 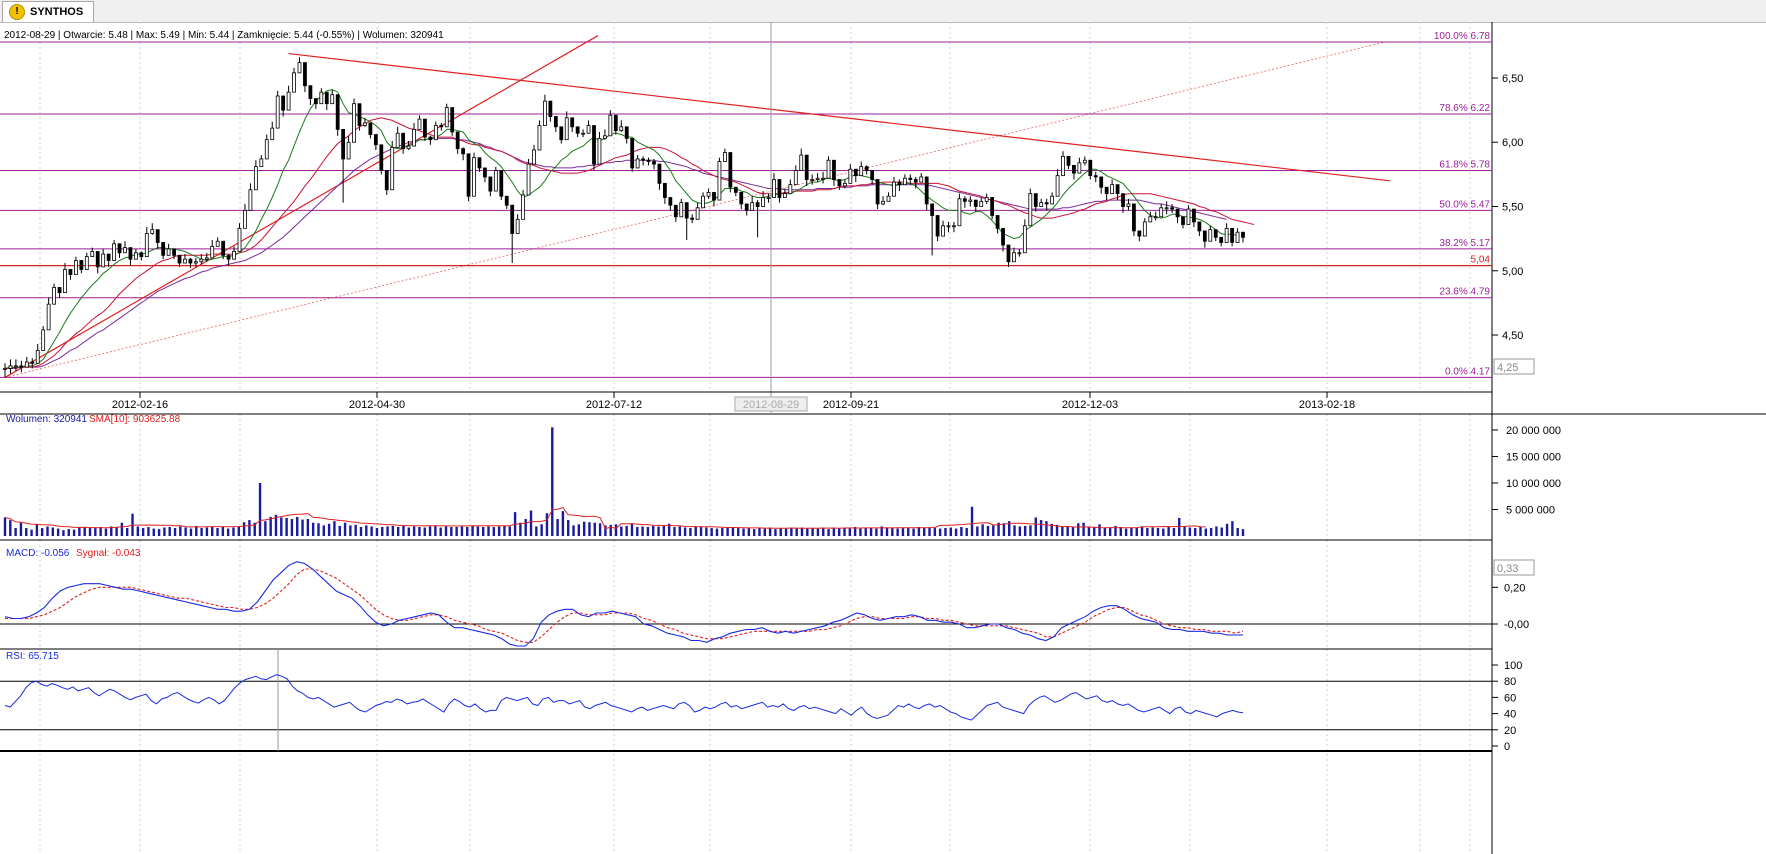 I want to click on volume-tick-label: 5 000 000, so click(x=1530, y=510).